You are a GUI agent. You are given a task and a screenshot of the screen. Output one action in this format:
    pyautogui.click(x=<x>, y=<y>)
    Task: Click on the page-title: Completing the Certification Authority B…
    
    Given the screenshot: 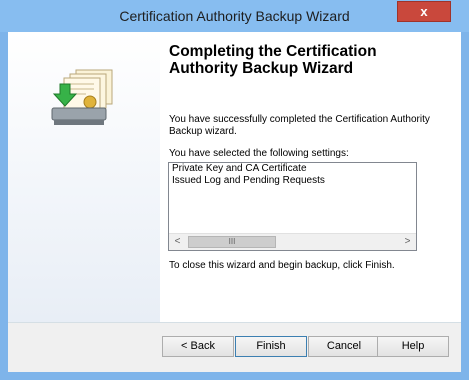 What is the action you would take?
    pyautogui.click(x=273, y=60)
    